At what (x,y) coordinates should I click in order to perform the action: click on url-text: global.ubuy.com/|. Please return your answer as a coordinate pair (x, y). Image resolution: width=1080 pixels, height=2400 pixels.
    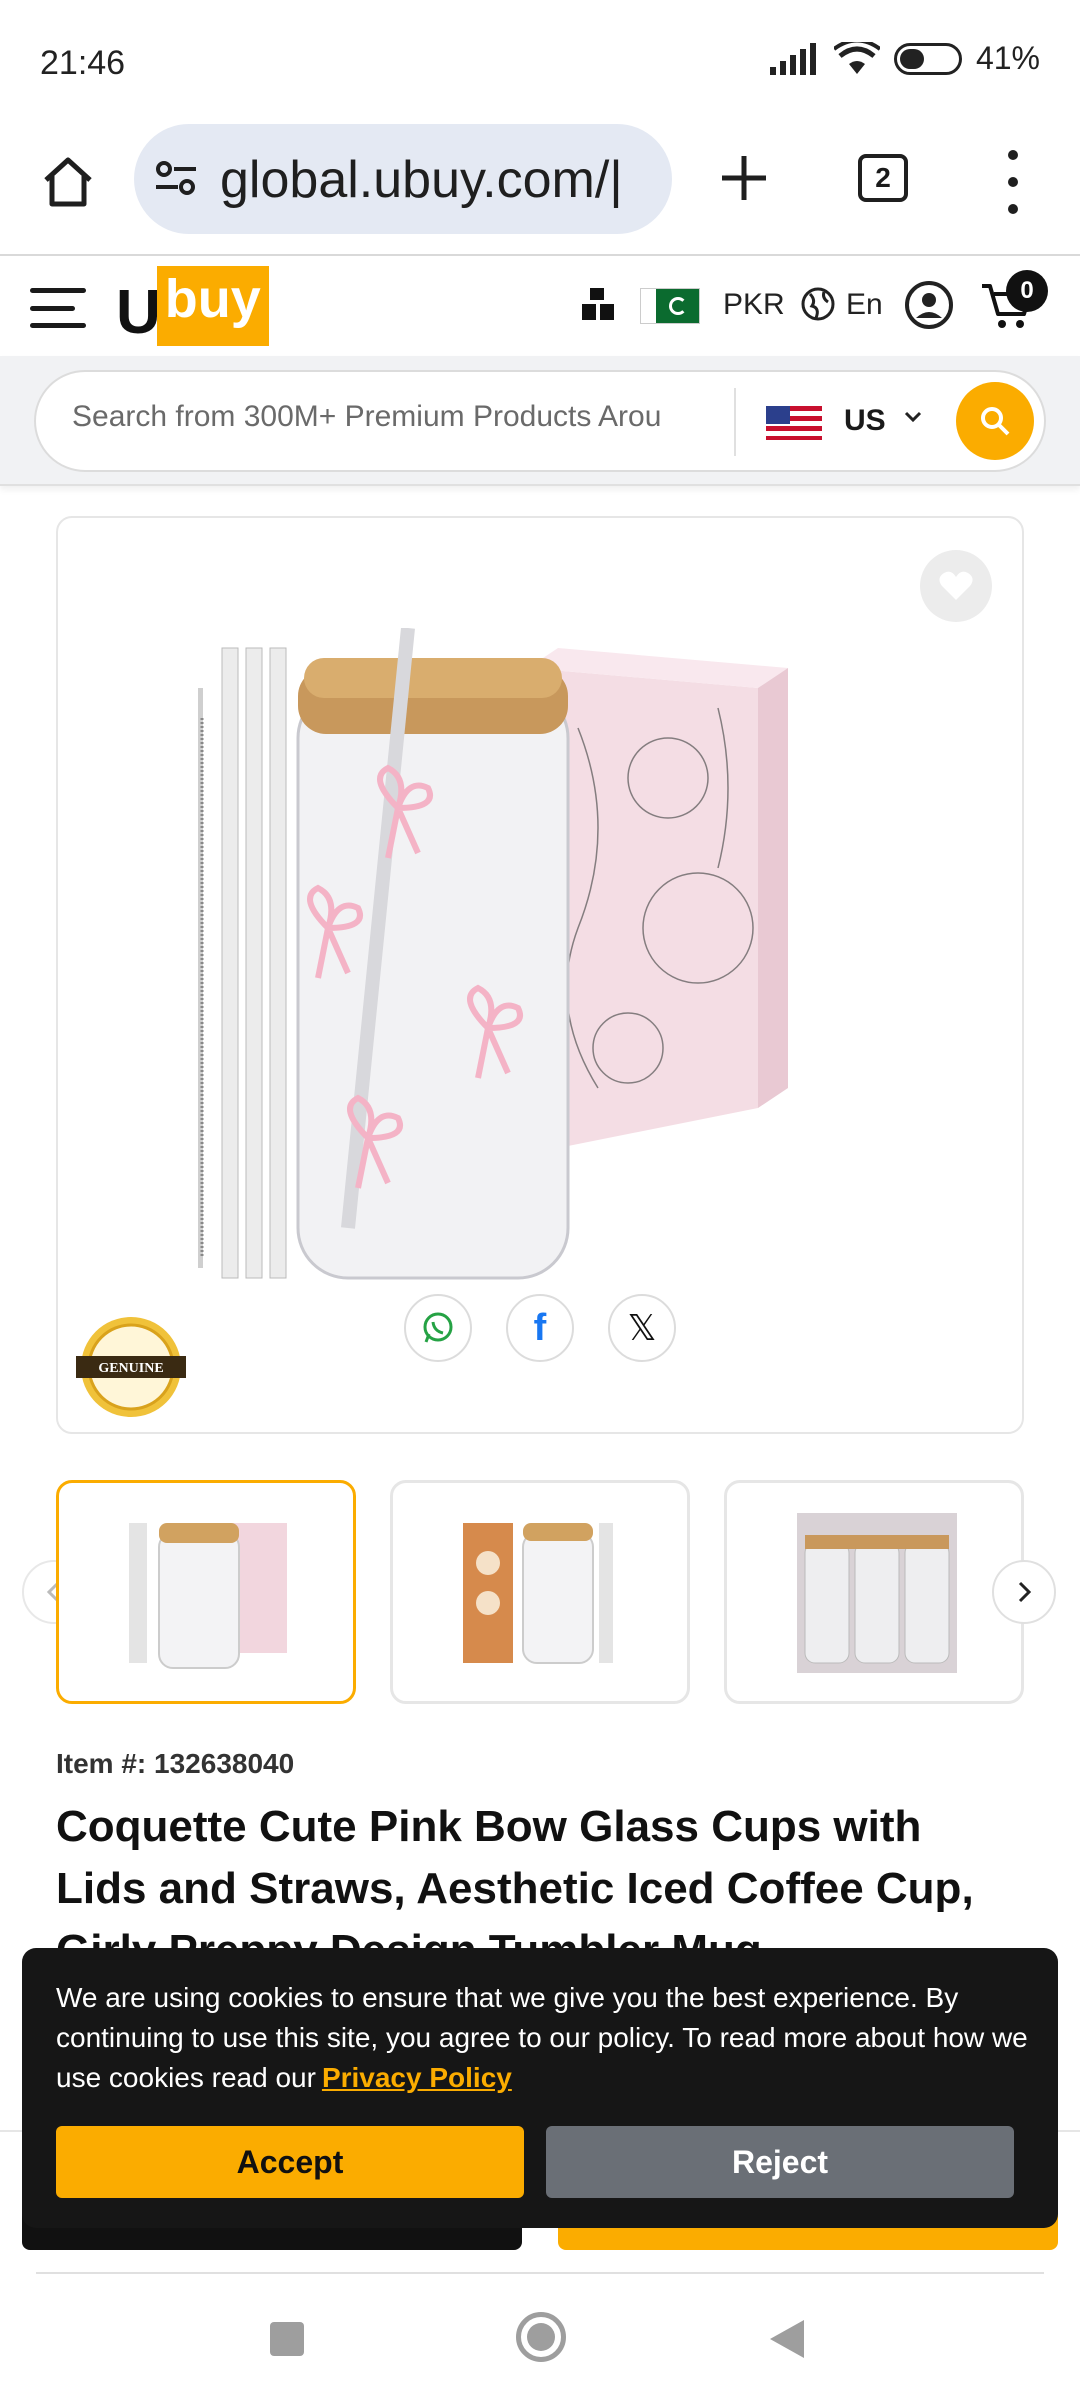
    Looking at the image, I should click on (421, 180).